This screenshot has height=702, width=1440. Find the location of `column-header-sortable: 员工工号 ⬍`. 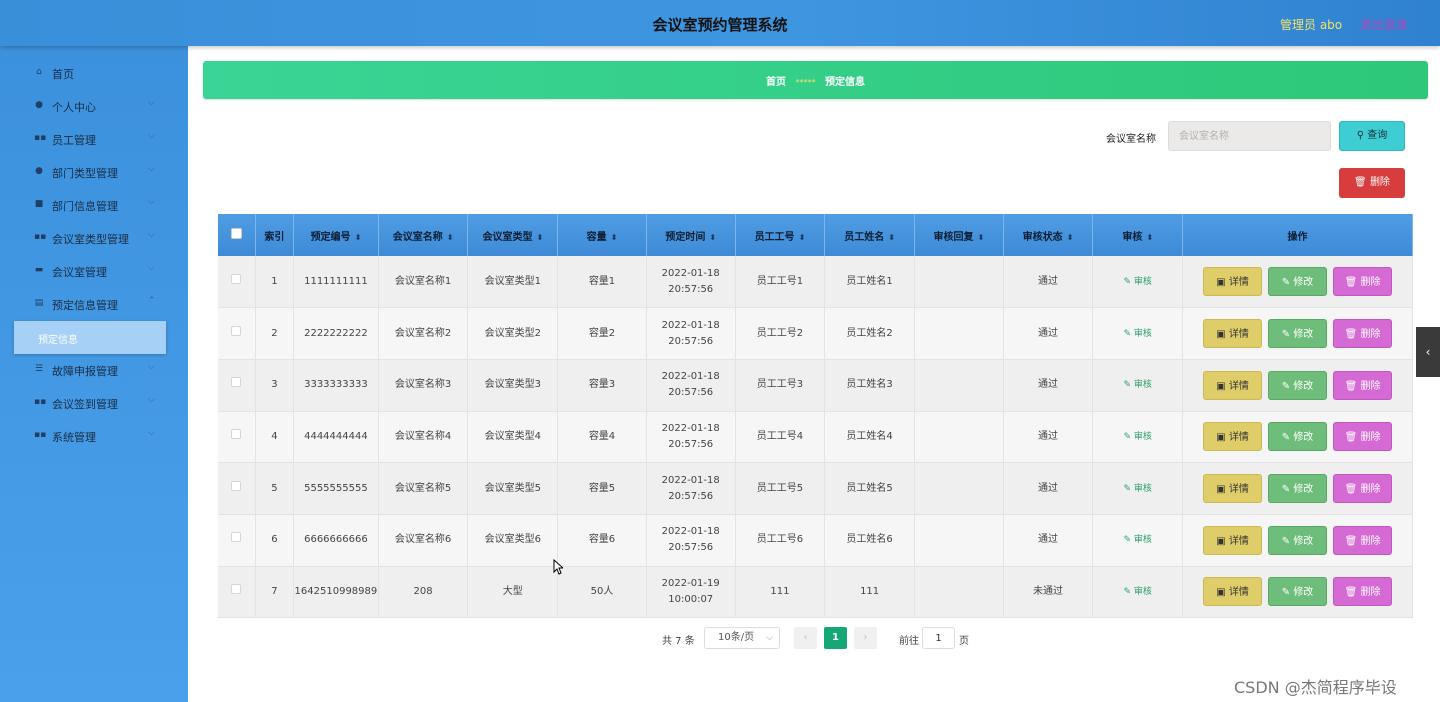

column-header-sortable: 员工工号 ⬍ is located at coordinates (780, 235).